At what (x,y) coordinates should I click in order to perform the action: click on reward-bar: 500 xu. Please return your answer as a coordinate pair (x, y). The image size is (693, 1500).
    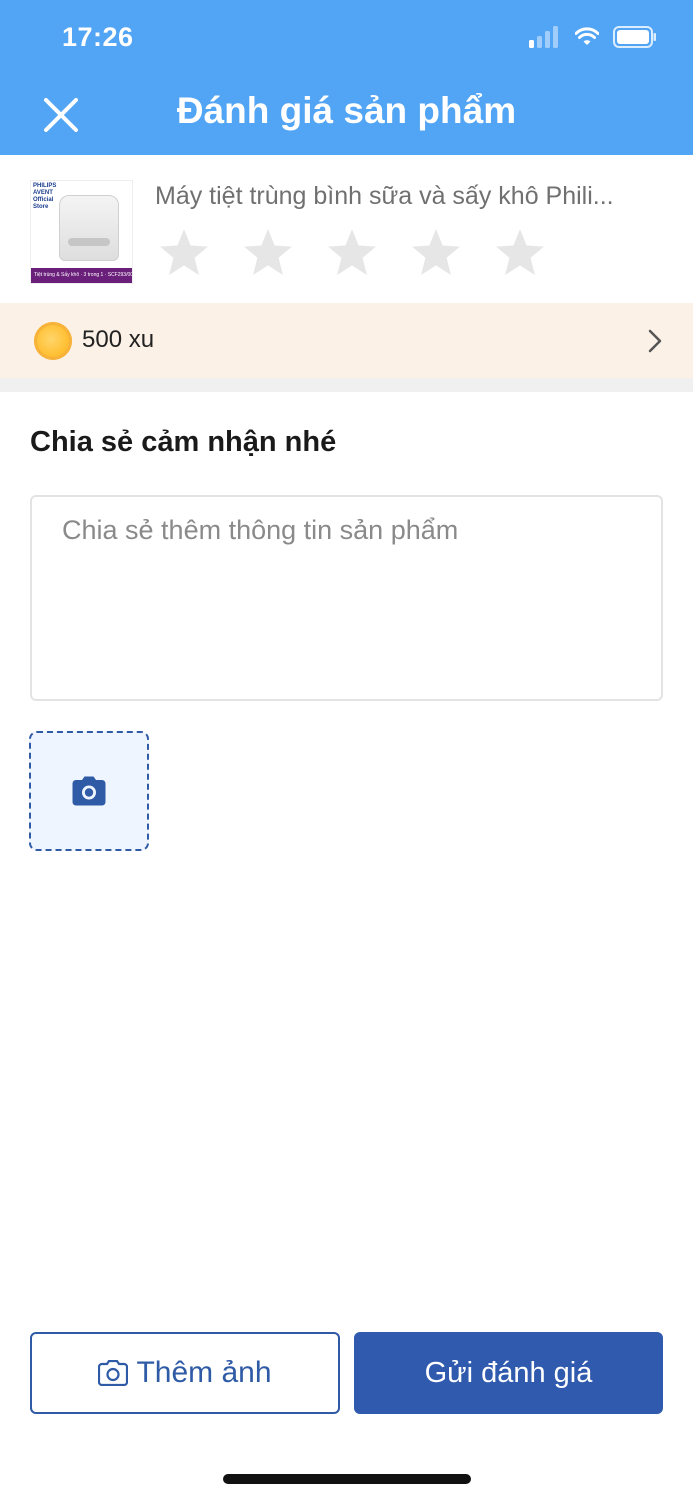
    Looking at the image, I should click on (346, 340).